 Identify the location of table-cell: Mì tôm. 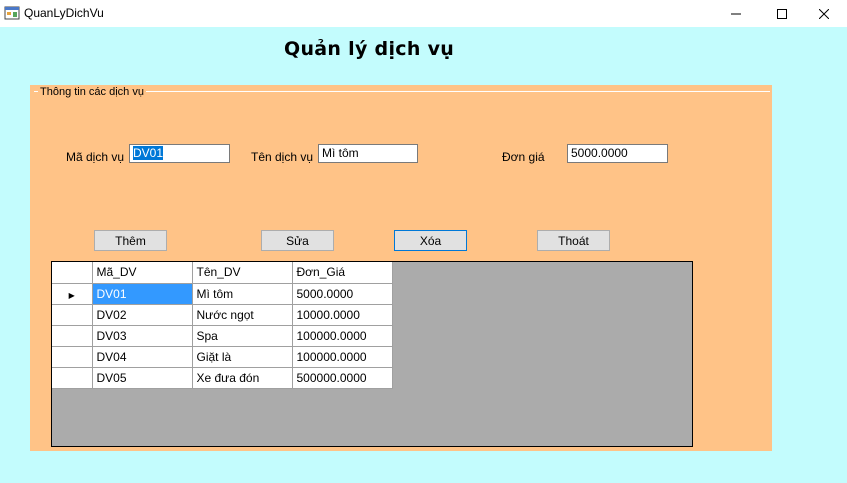
(242, 294).